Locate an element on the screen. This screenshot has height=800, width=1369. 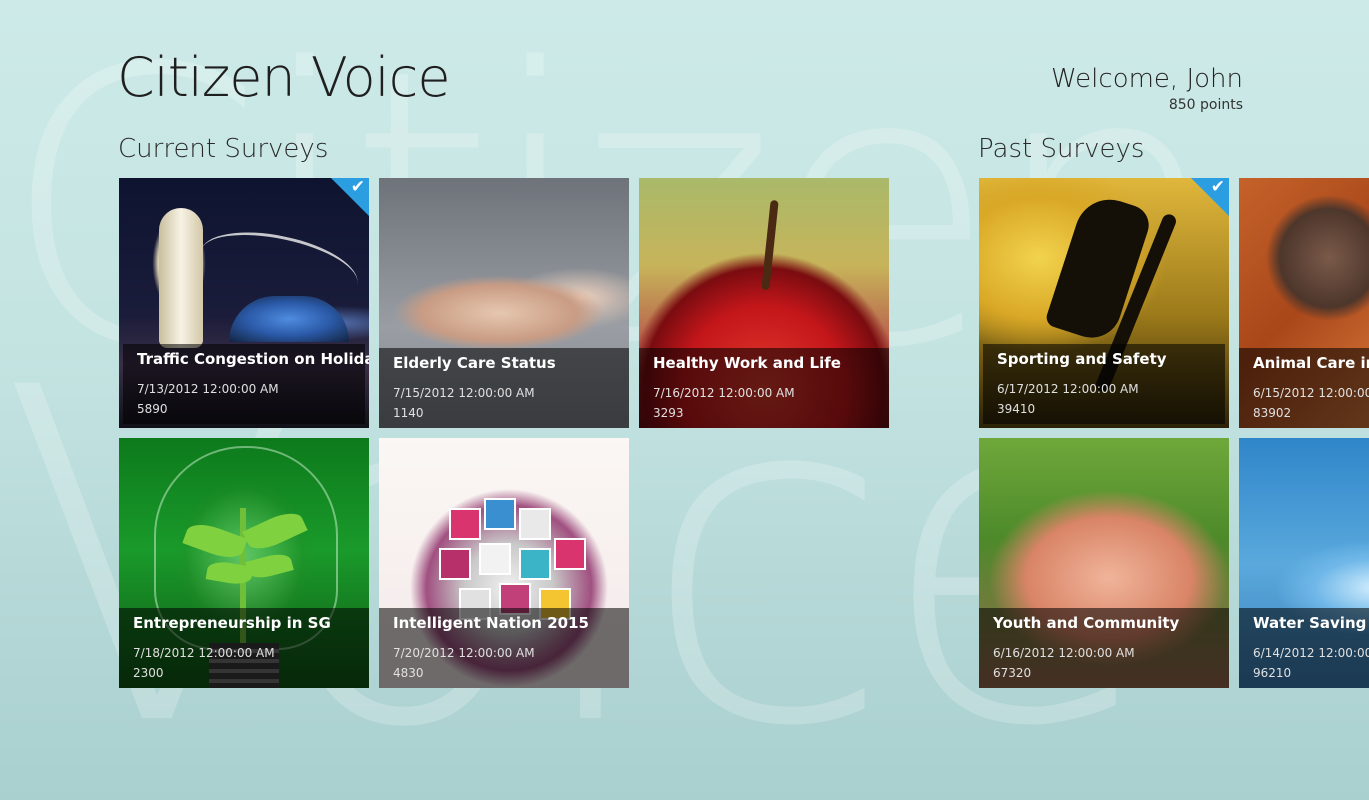
survey-response-count: 2300 is located at coordinates (148, 673).